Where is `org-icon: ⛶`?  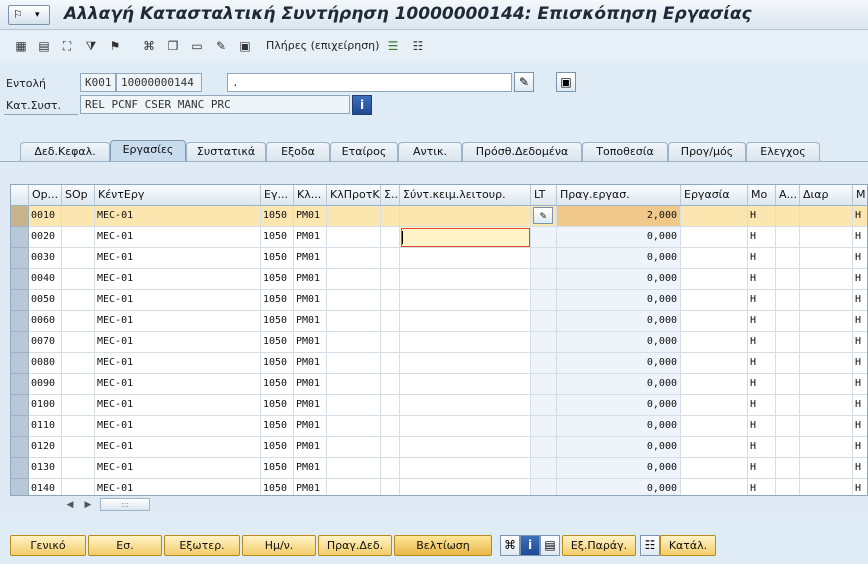
org-icon: ⛶ is located at coordinates (67, 46).